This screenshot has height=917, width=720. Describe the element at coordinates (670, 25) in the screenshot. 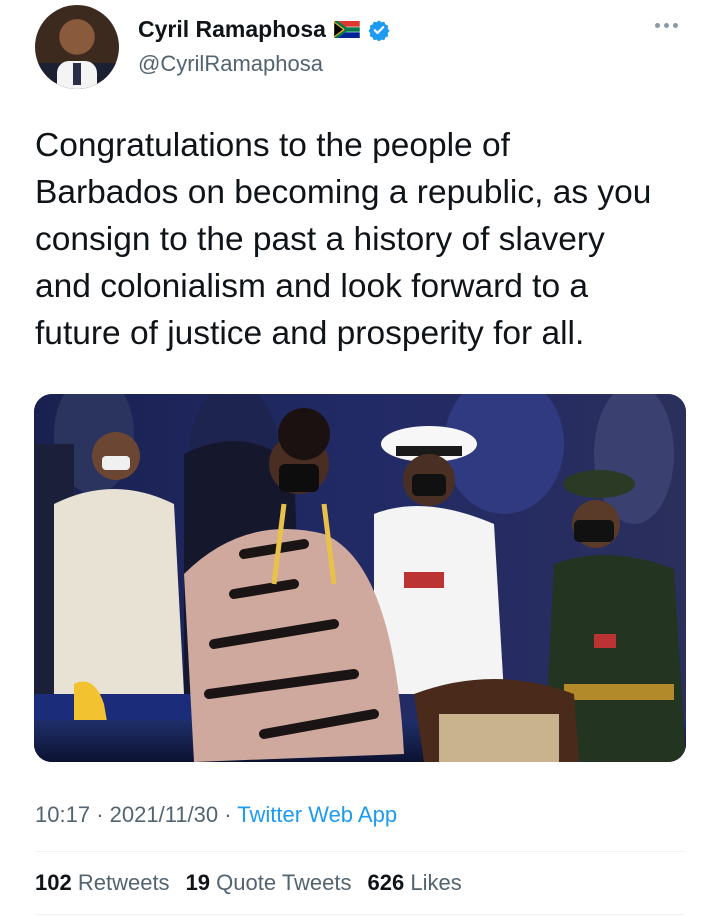

I see `more-options-icon` at that location.